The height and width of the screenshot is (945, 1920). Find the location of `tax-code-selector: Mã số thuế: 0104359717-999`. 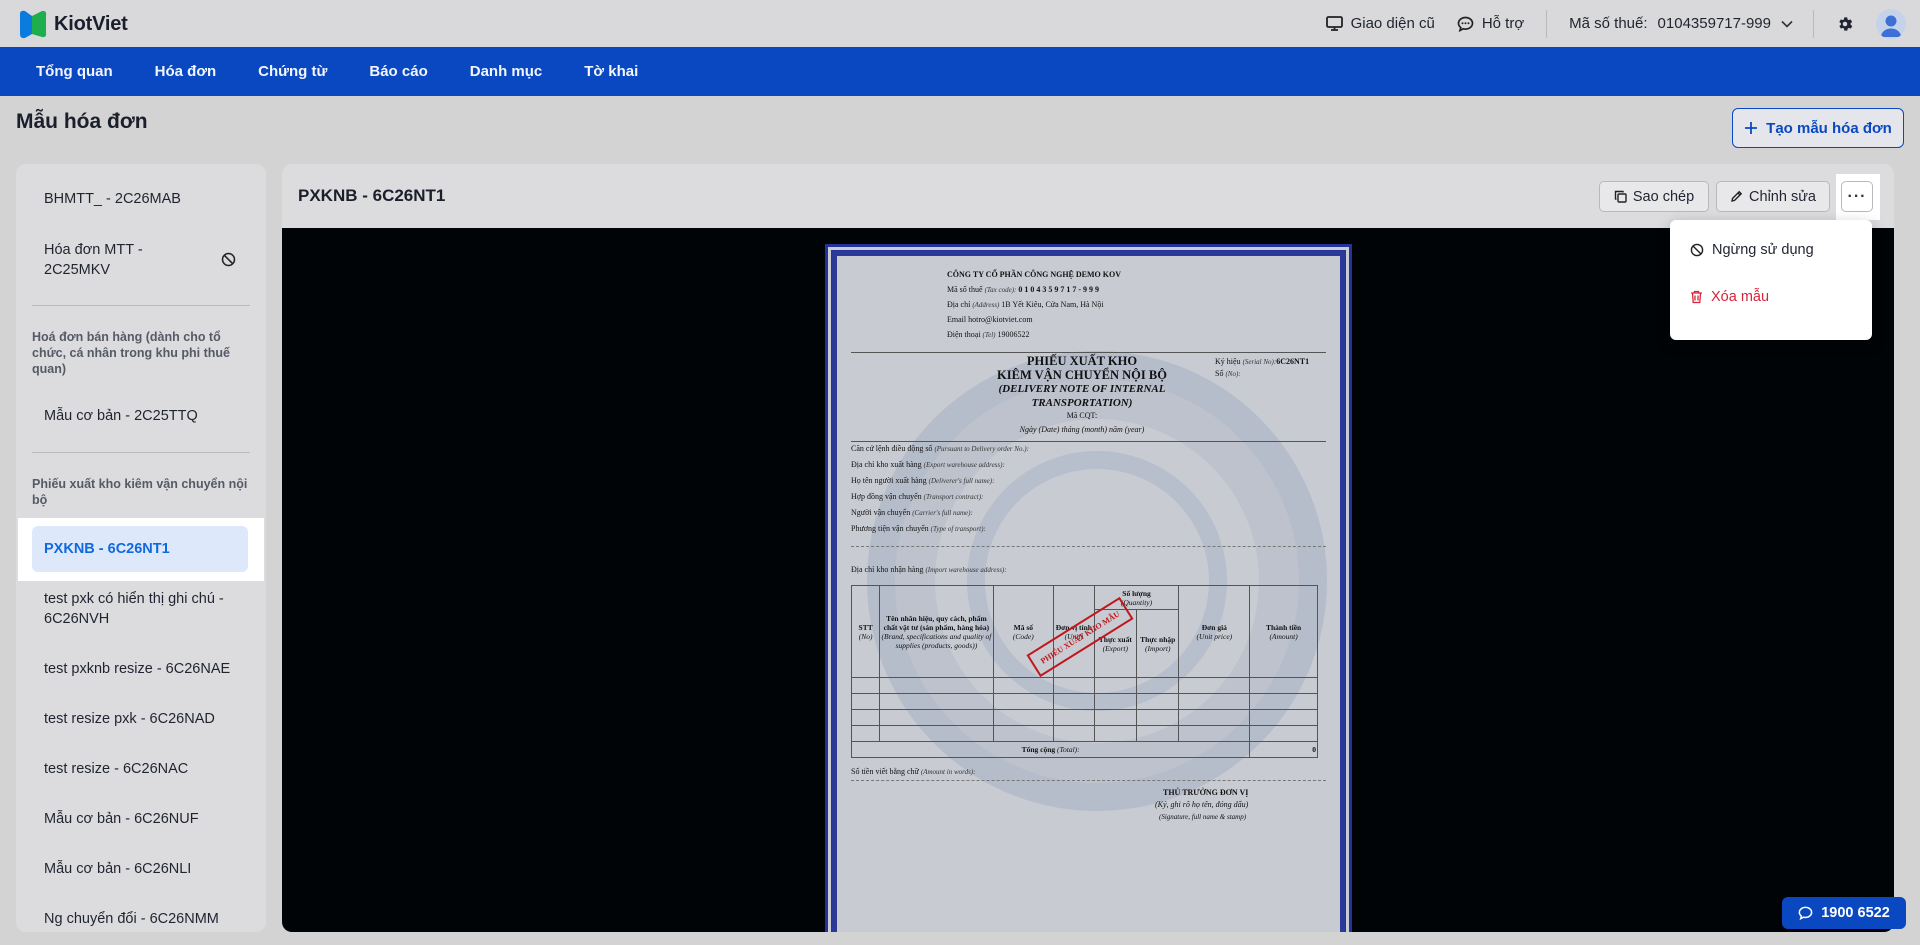

tax-code-selector: Mã số thuế: 0104359717-999 is located at coordinates (1681, 23).